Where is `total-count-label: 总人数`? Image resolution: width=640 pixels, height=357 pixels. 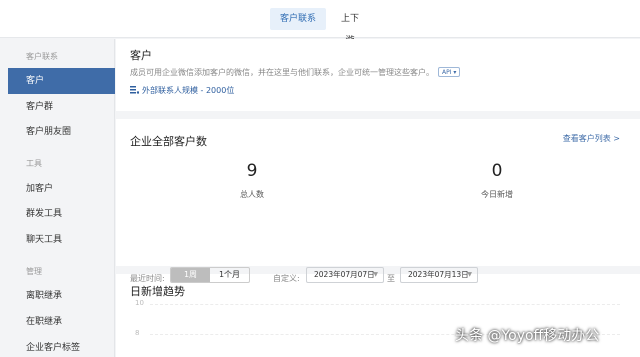 total-count-label: 总人数 is located at coordinates (252, 194).